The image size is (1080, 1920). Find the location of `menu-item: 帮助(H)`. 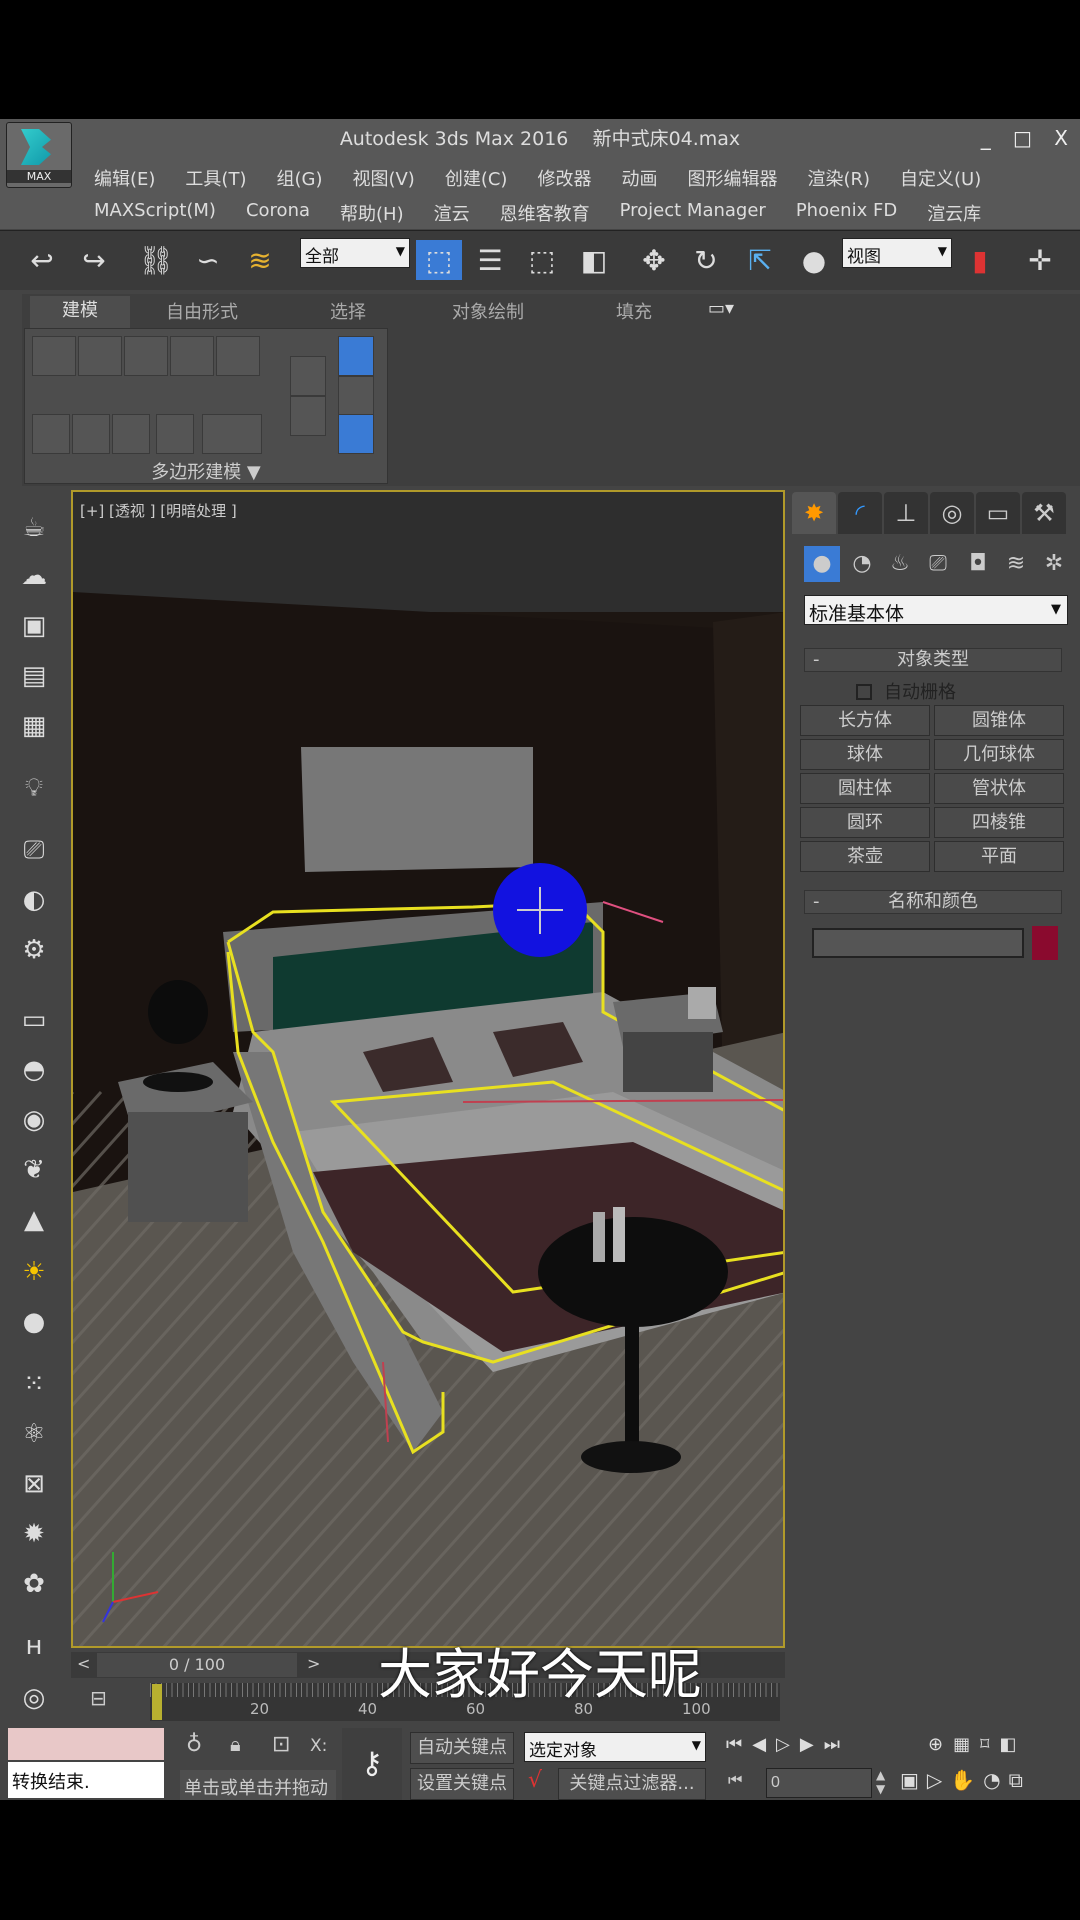

menu-item: 帮助(H) is located at coordinates (372, 213).